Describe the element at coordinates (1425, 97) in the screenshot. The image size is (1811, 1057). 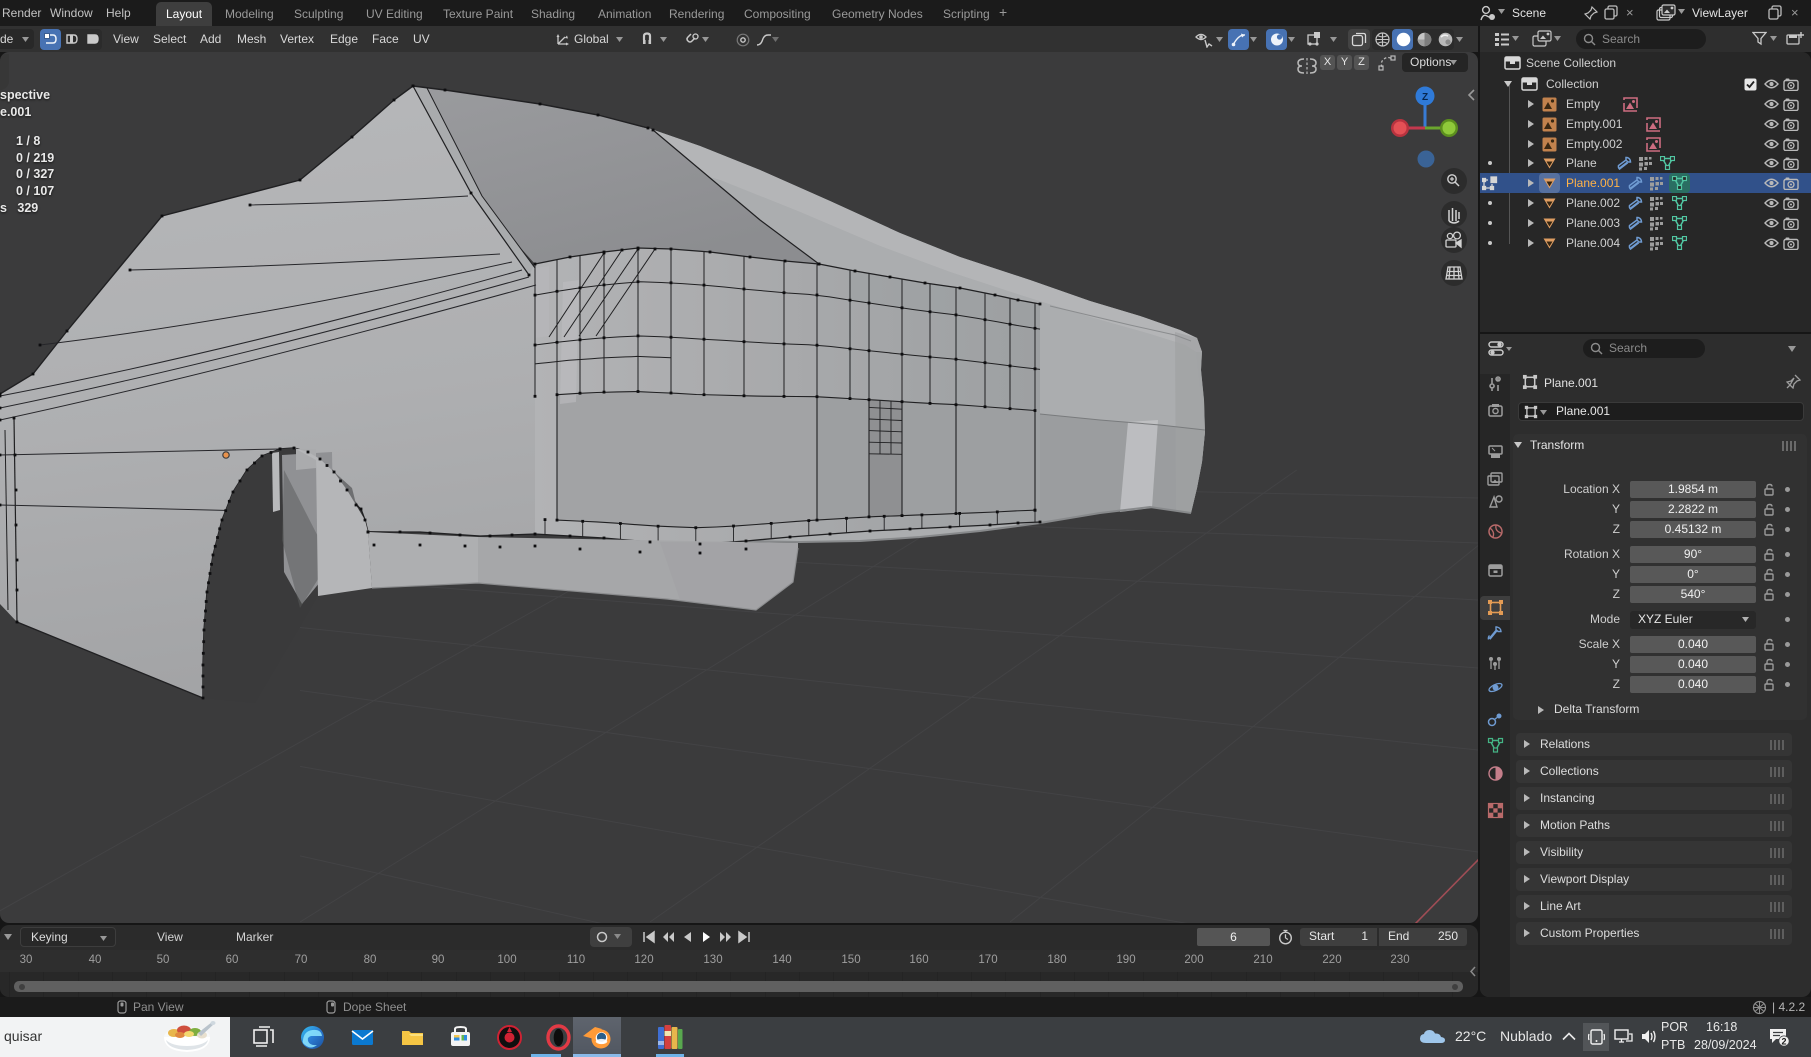
I see `svg-text: Z` at that location.